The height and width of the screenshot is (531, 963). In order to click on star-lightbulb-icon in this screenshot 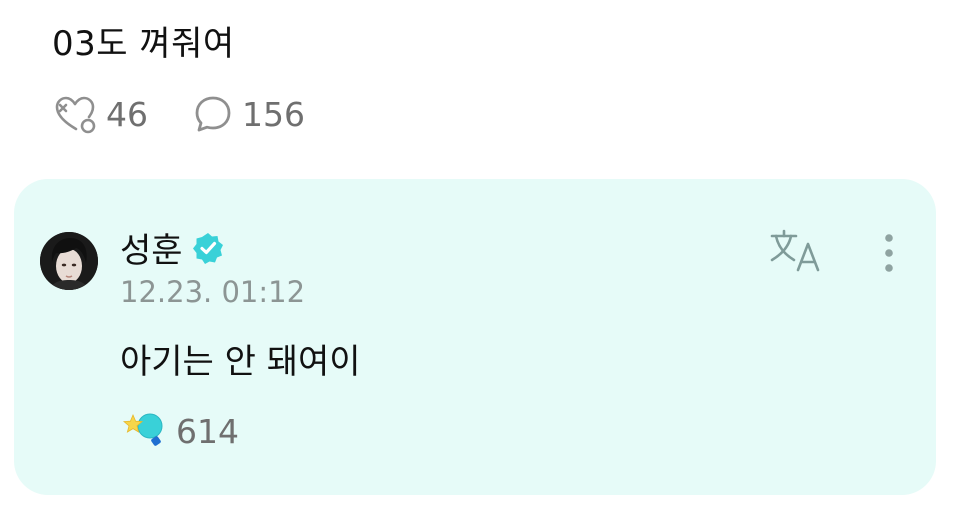, I will do `click(144, 431)`.